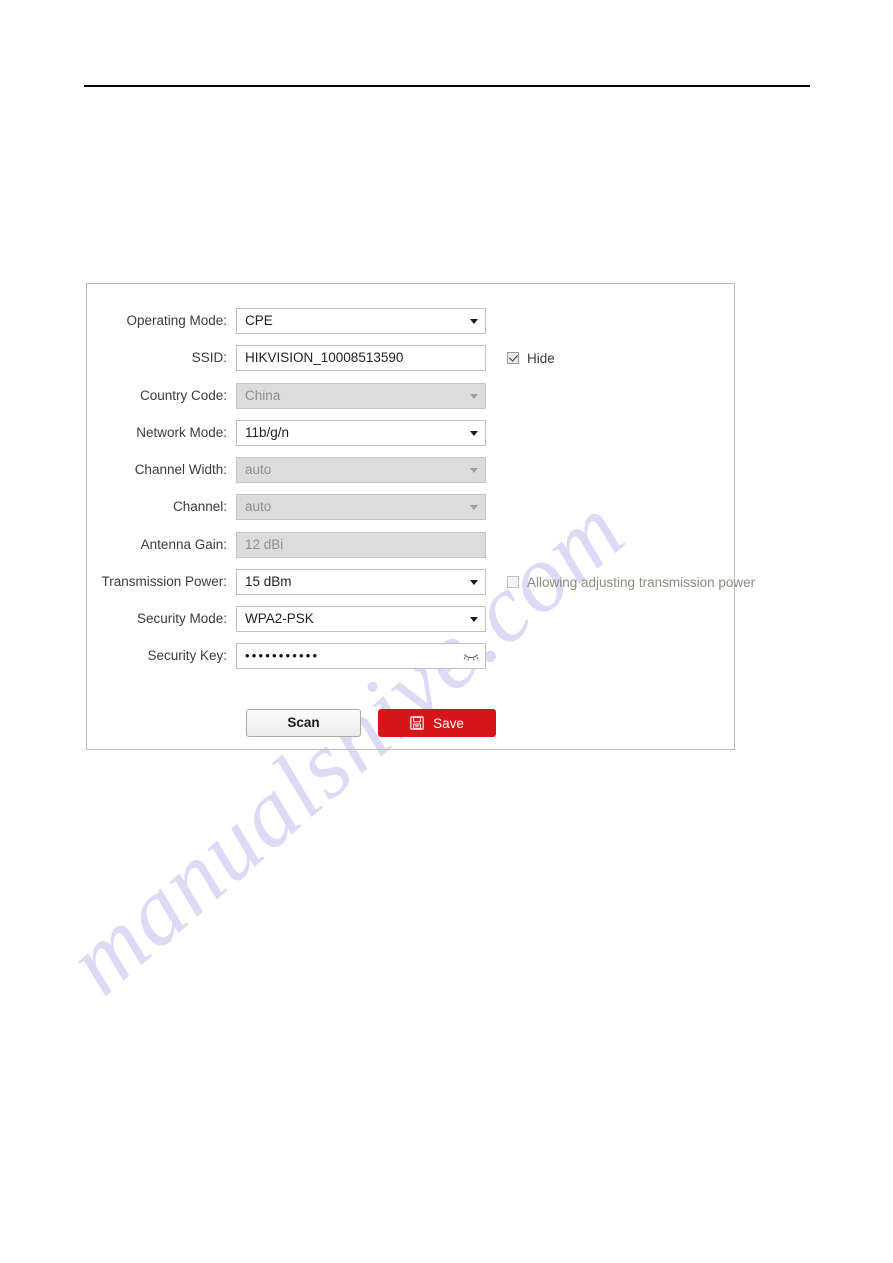  Describe the element at coordinates (448, 723) in the screenshot. I see `save-button-label: Save` at that location.